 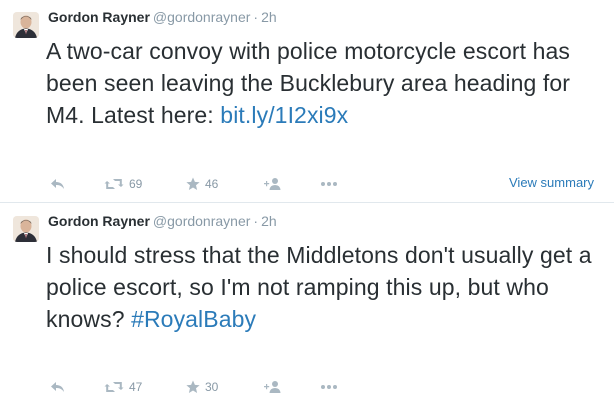 I want to click on tweet-divider, so click(x=307, y=202).